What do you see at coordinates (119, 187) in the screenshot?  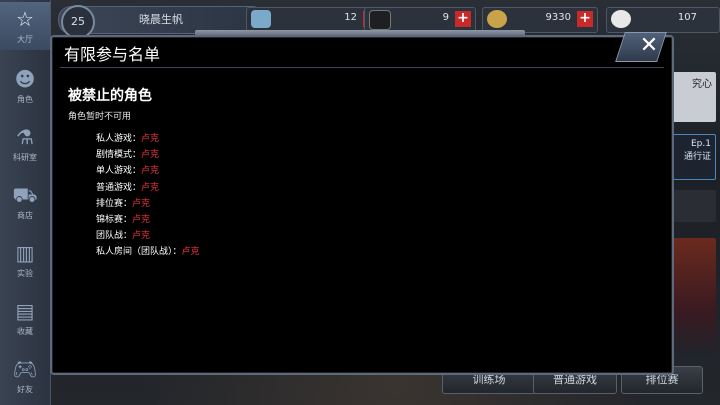 I see `game-mode-label: 普通游戏：` at bounding box center [119, 187].